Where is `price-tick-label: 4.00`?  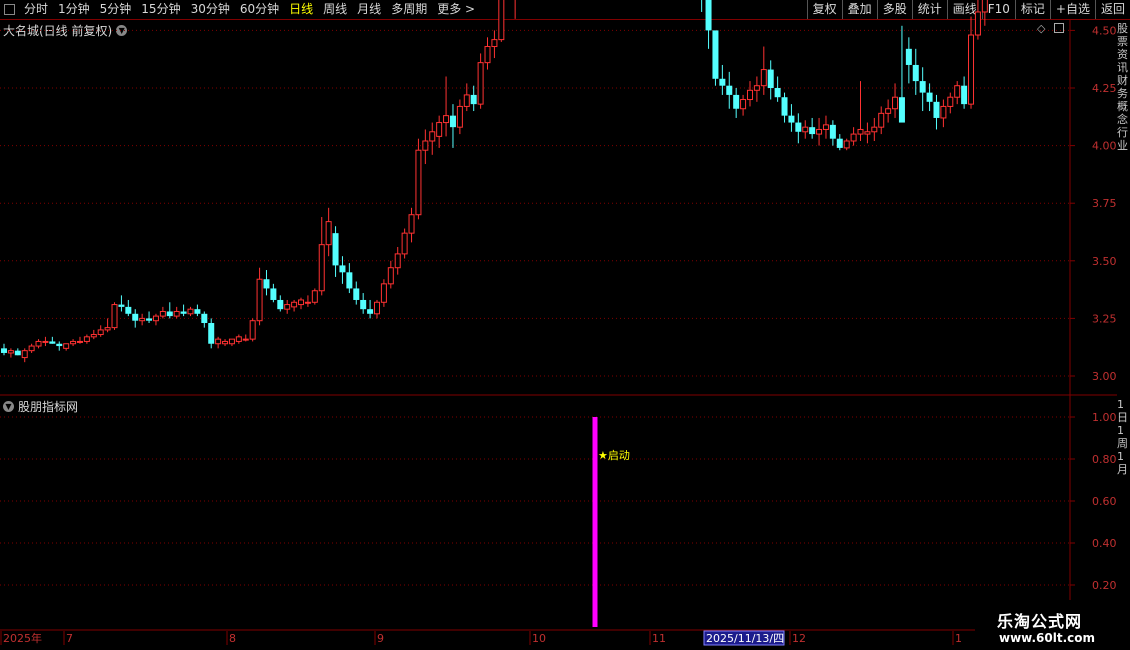
price-tick-label: 4.00 is located at coordinates (1104, 146).